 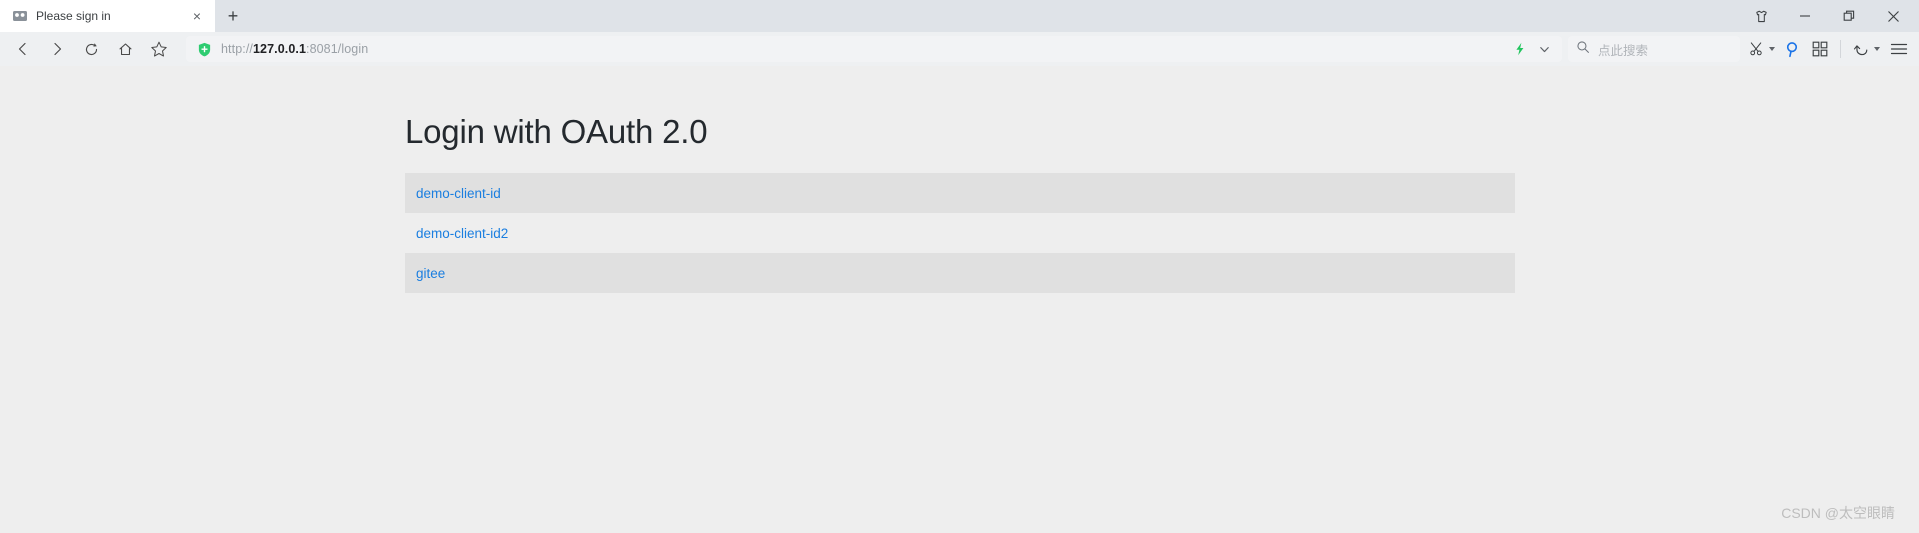 I want to click on tab-title: Please sign in, so click(x=73, y=16).